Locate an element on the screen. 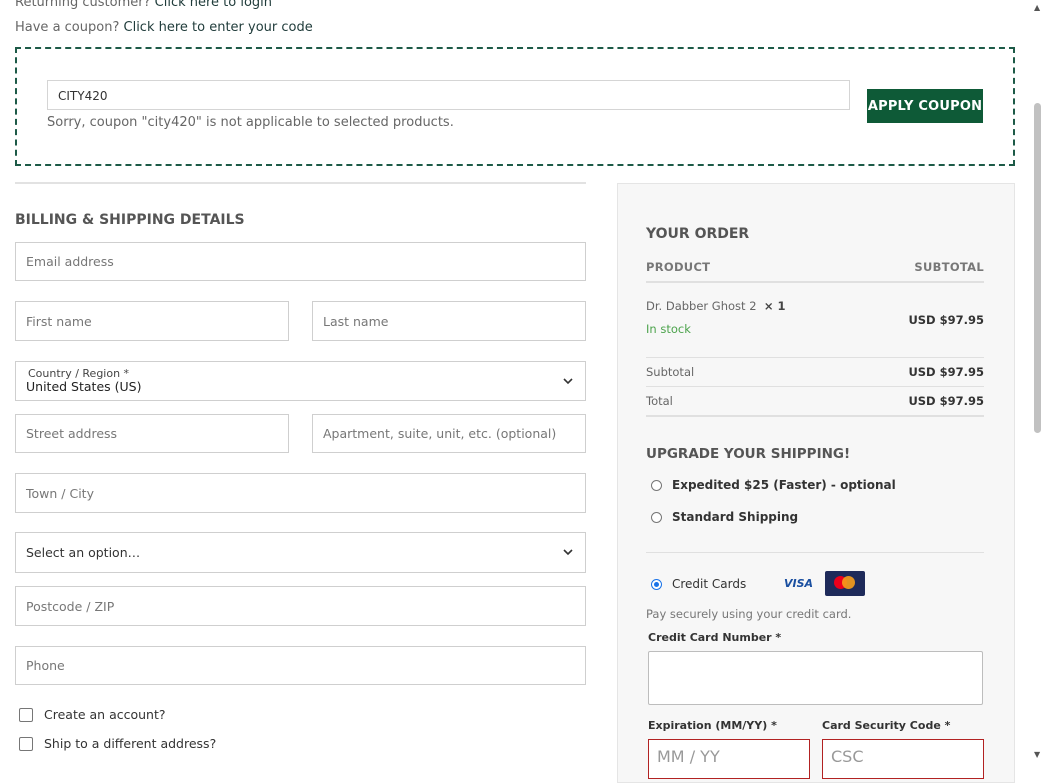  total-value: USD $97.95 is located at coordinates (946, 401).